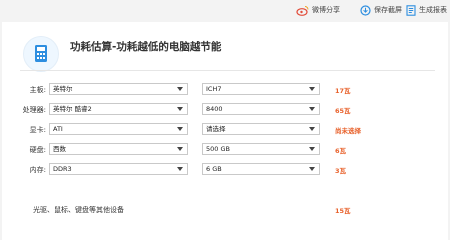 The image size is (450, 240). I want to click on gpu-model-select: 请选择, so click(261, 129).